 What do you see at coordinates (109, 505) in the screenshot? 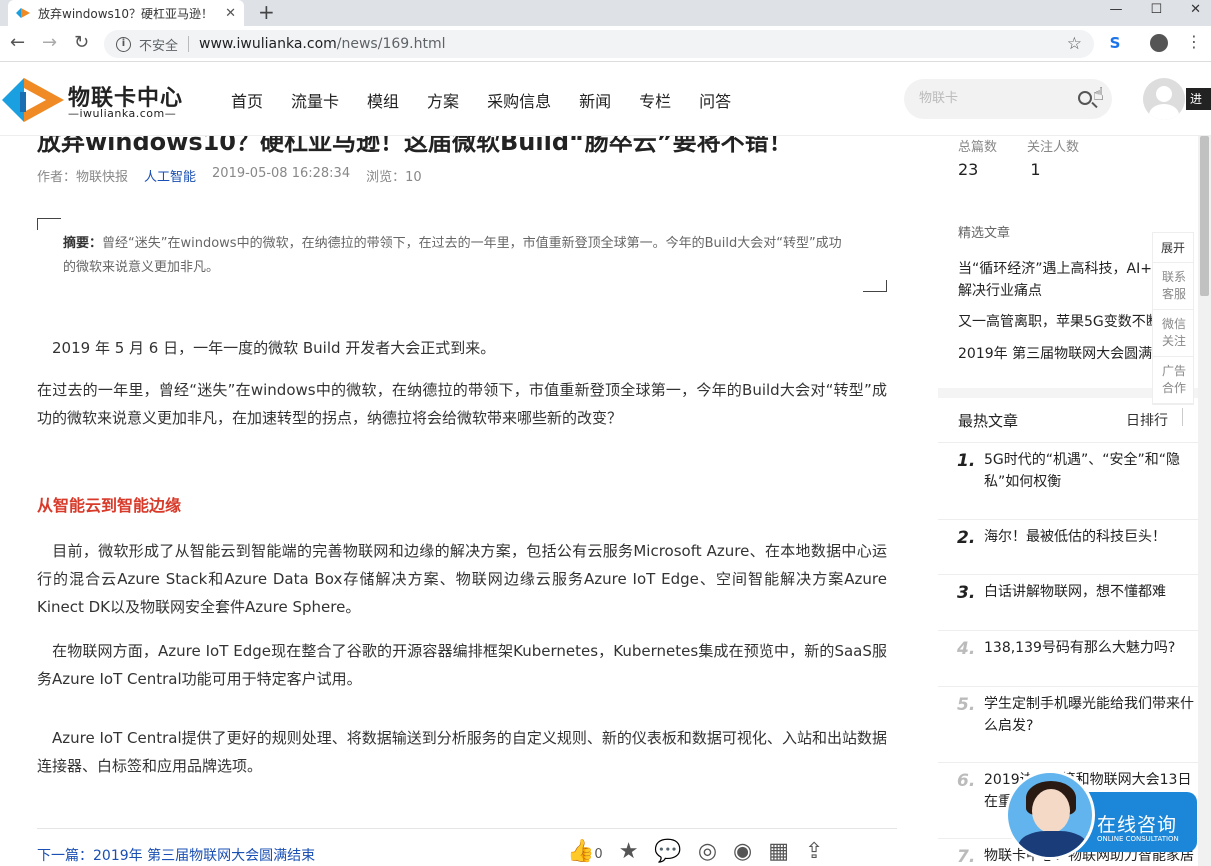
I see `section-heading: 从智能云到智能边缘` at bounding box center [109, 505].